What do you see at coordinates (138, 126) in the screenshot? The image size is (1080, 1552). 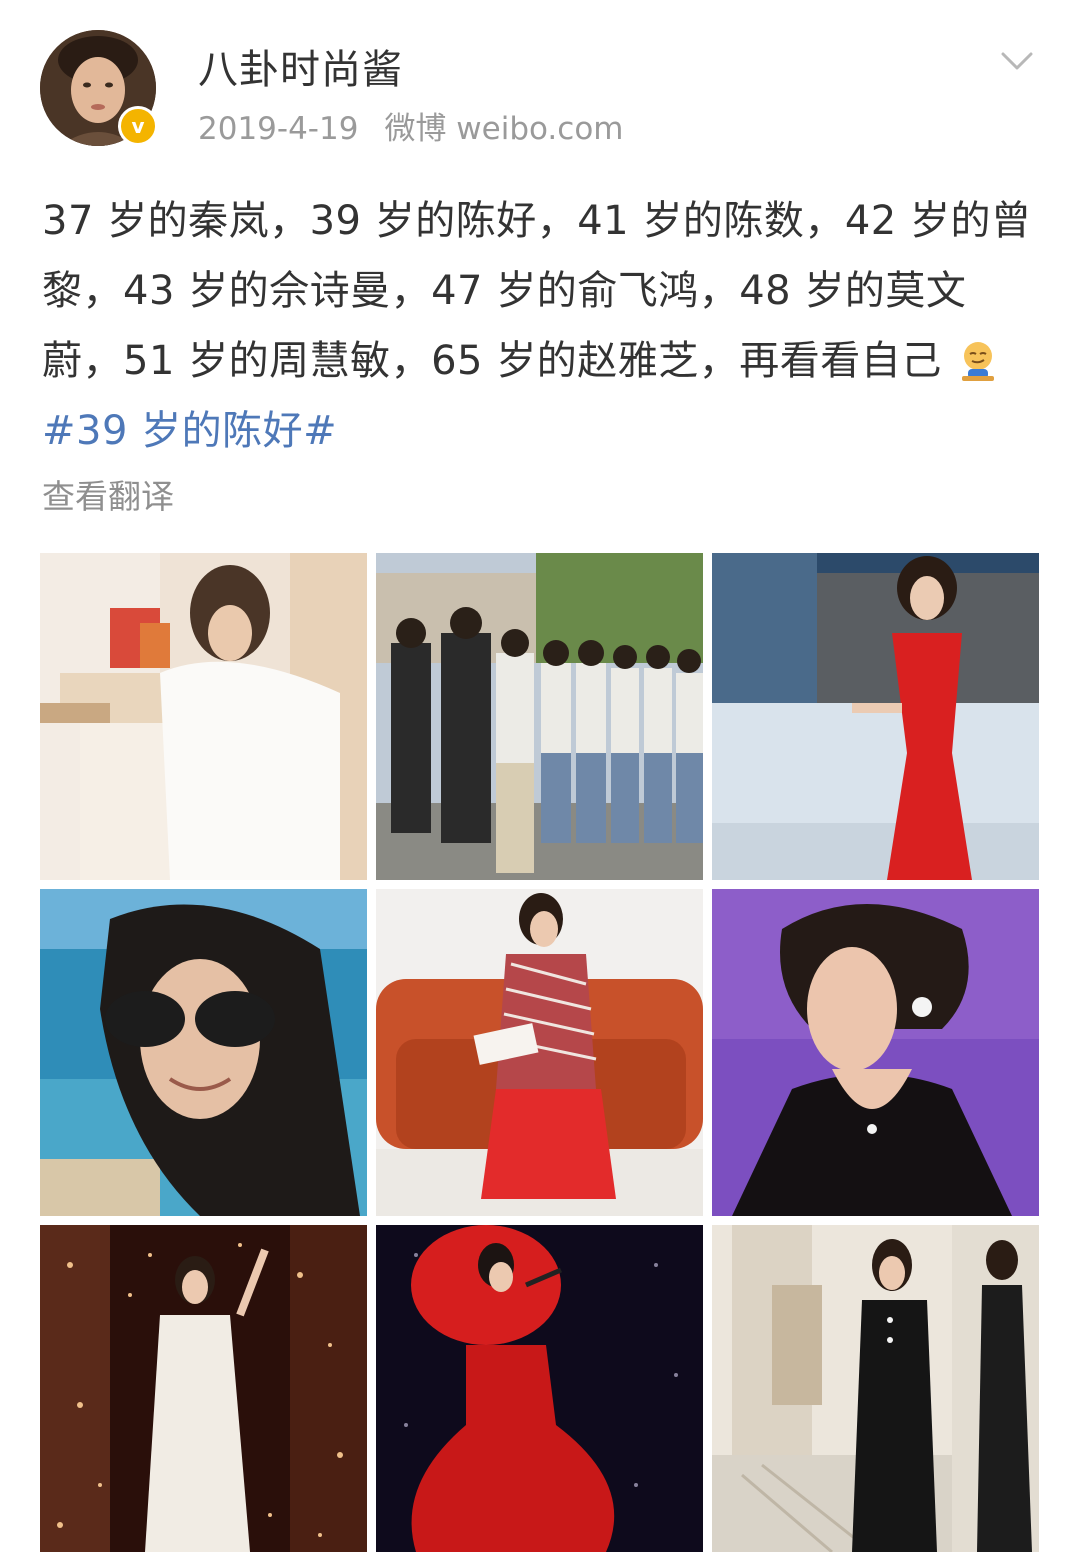 I see `verified-badge-icon: v` at bounding box center [138, 126].